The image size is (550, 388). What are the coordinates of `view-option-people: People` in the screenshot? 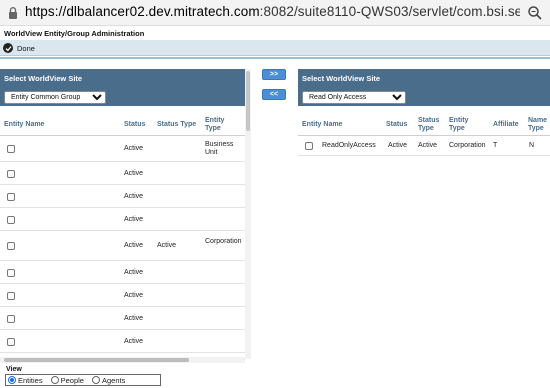 It's located at (66, 380).